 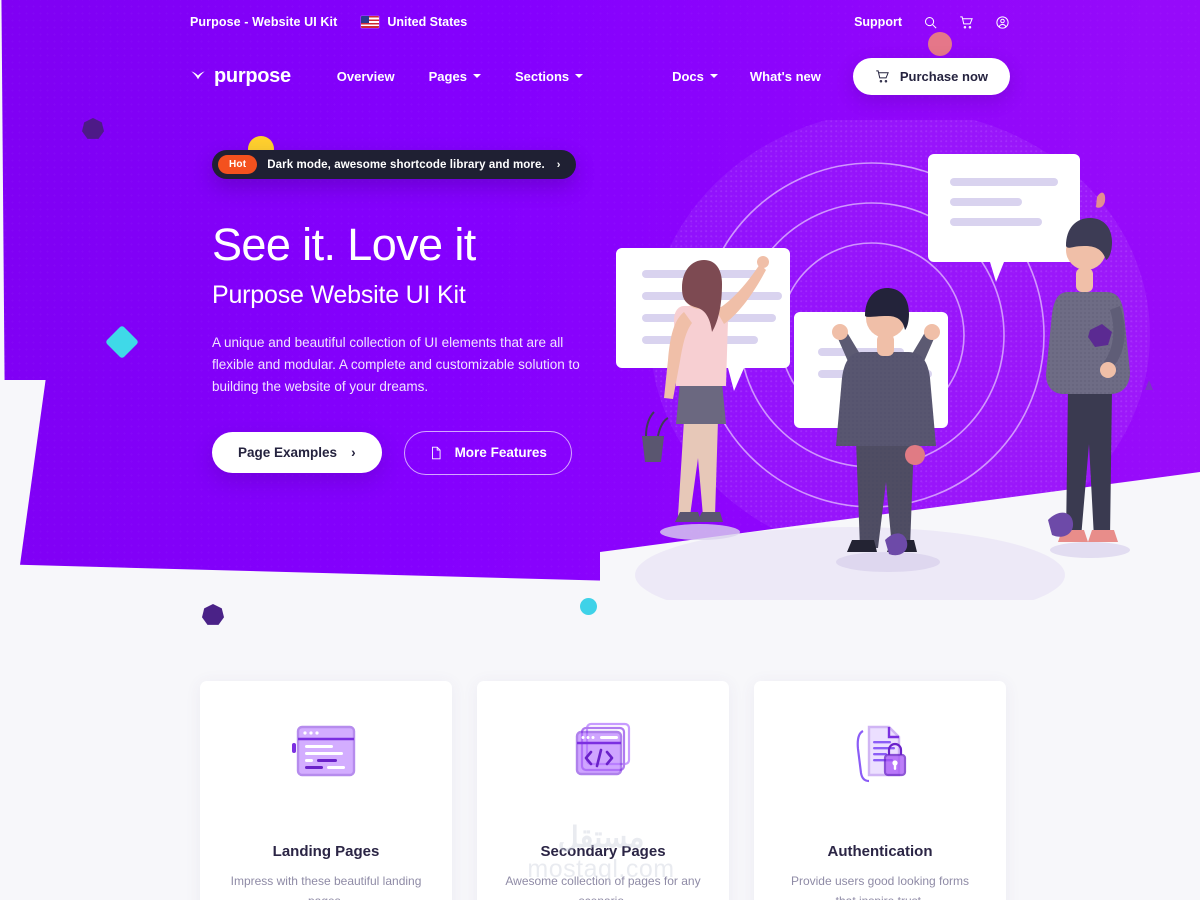 I want to click on card-title: Authentication, so click(x=880, y=851).